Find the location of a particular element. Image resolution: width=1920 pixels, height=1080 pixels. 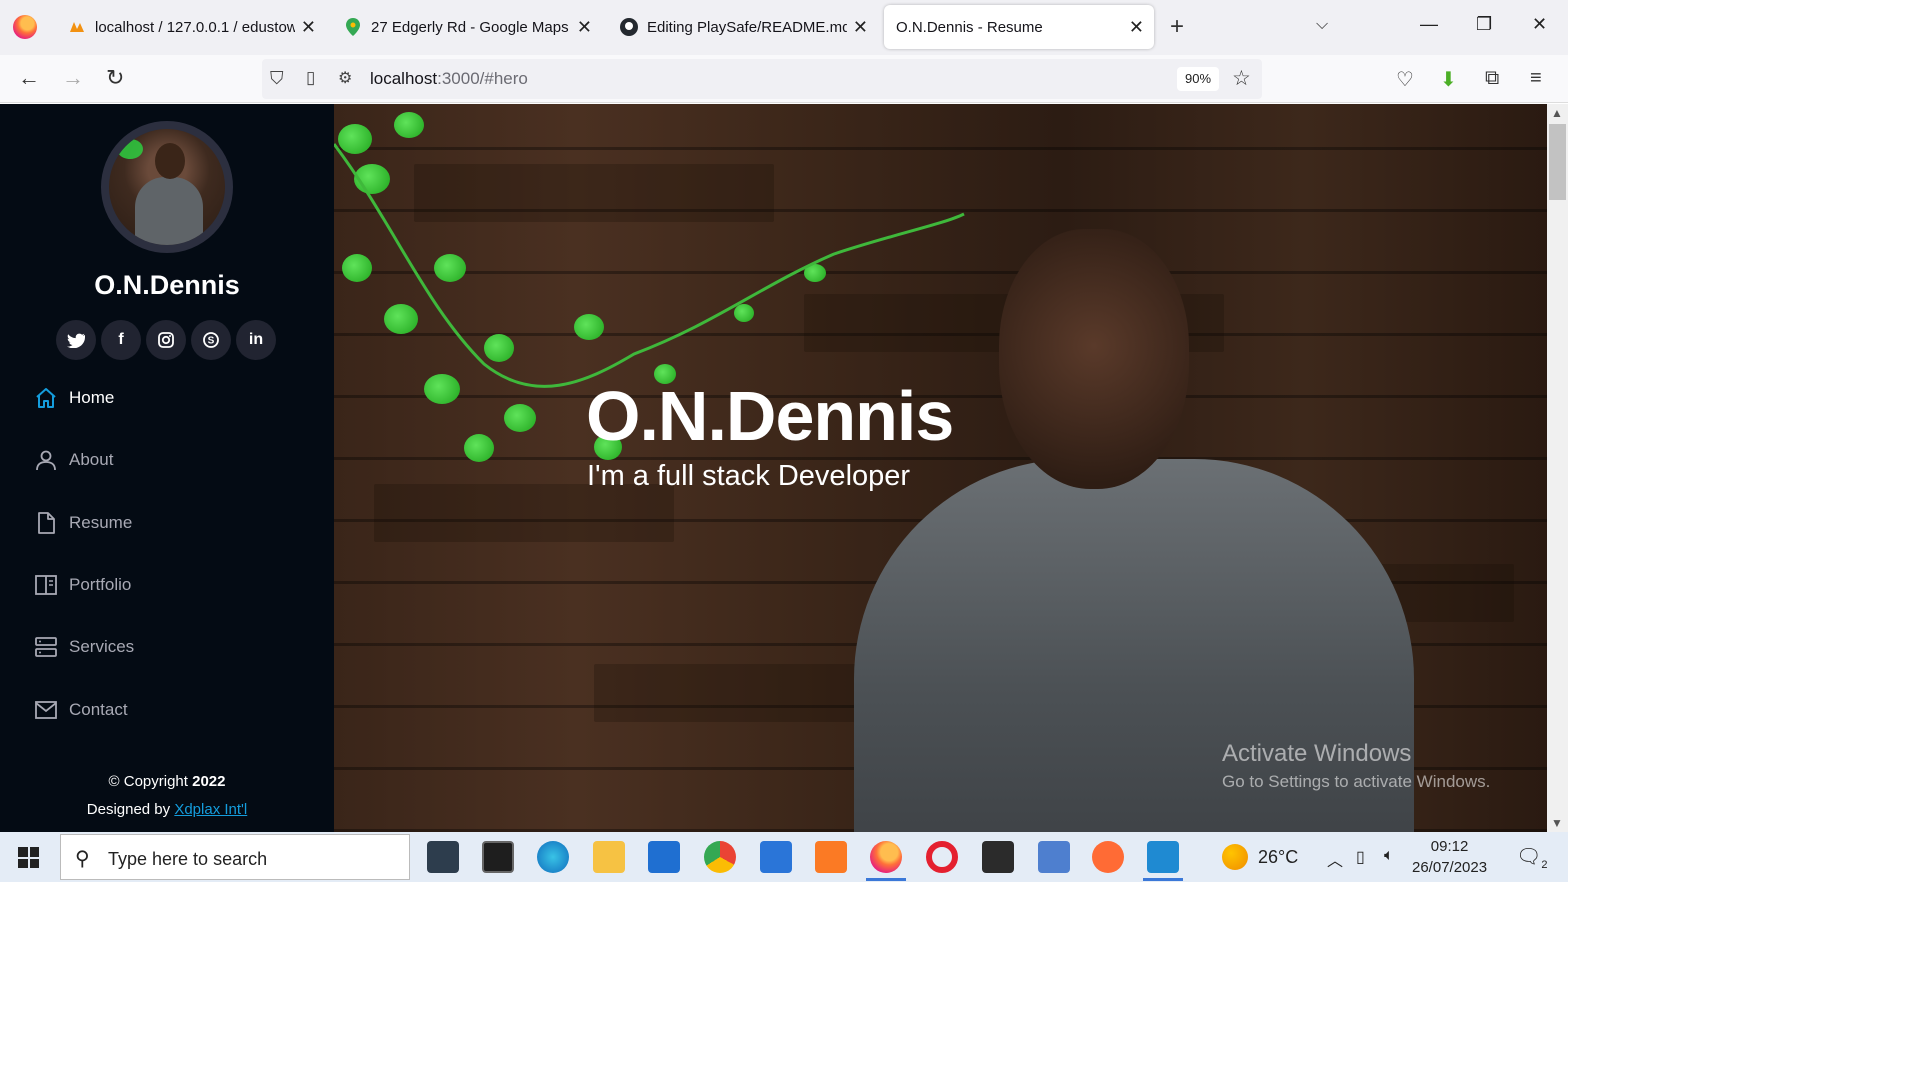

taskbar-search: ⚲ Type here to search is located at coordinates (235, 857).